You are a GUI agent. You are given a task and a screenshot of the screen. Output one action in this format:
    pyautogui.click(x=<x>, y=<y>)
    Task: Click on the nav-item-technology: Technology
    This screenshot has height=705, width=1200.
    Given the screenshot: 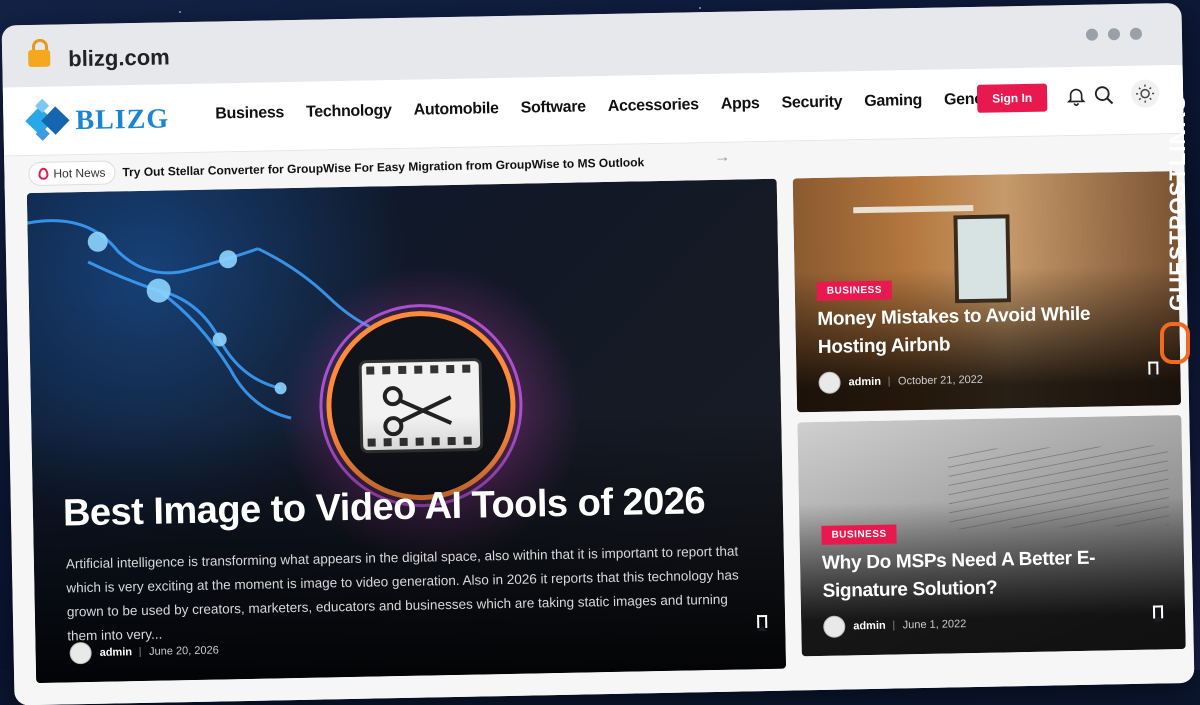 What is the action you would take?
    pyautogui.click(x=349, y=112)
    